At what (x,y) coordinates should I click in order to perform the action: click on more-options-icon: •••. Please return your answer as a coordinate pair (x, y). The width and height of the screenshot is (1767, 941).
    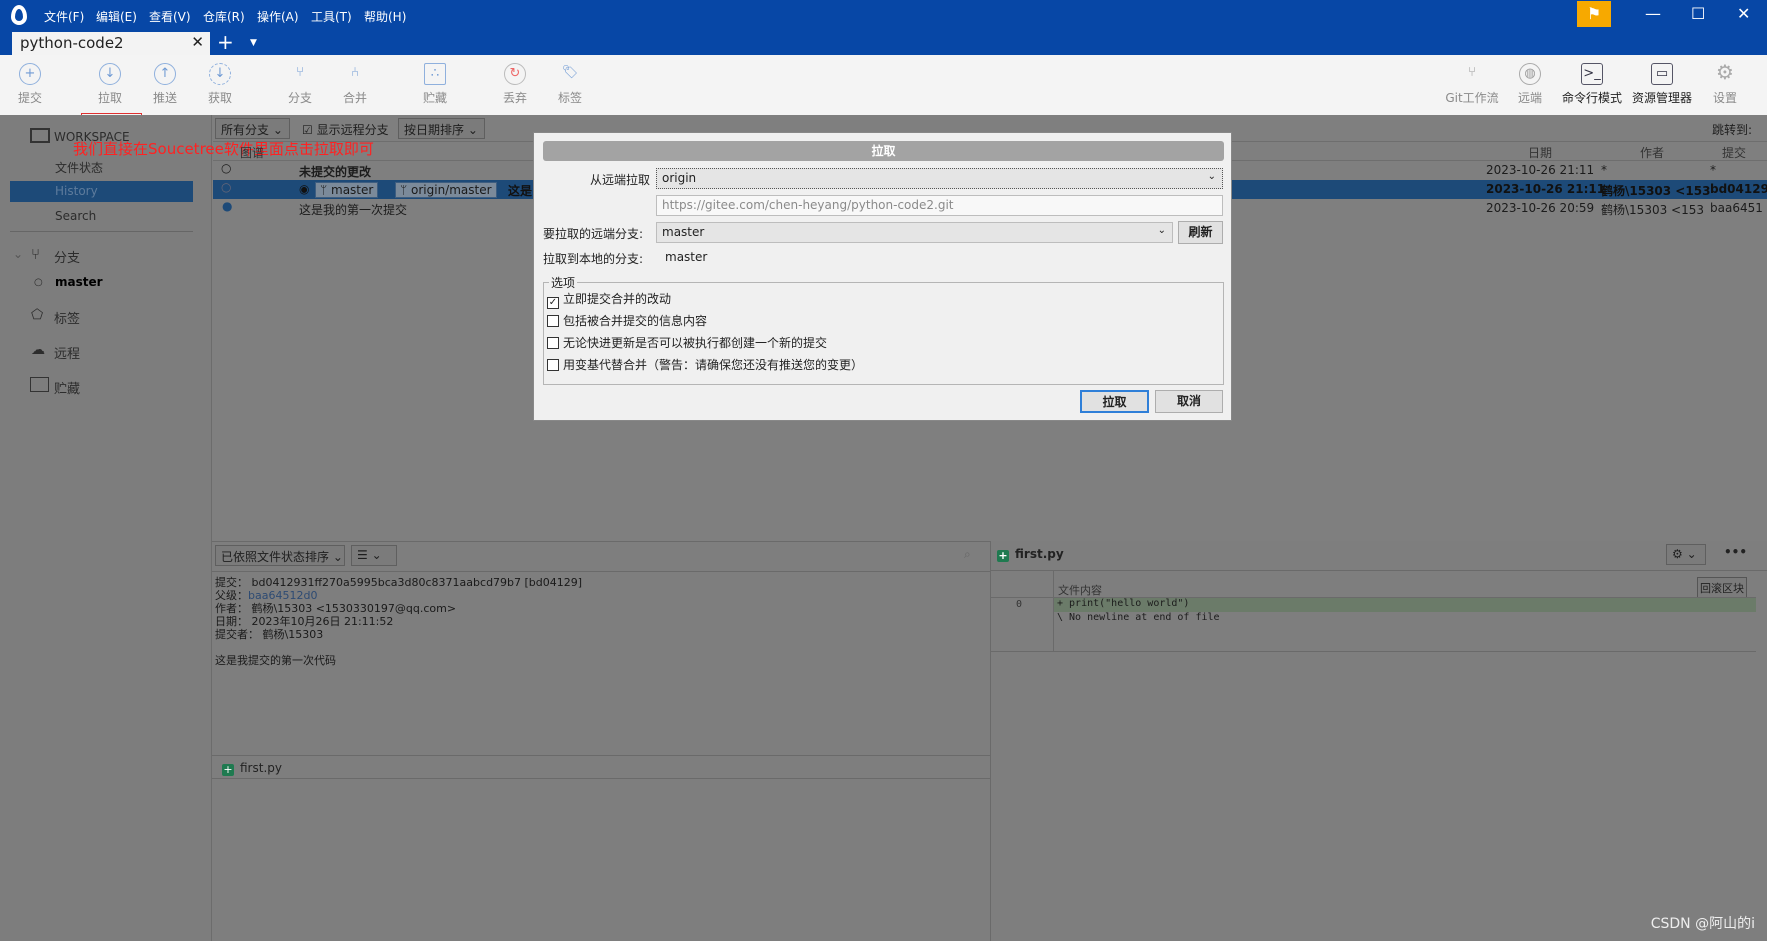
    Looking at the image, I should click on (1735, 552).